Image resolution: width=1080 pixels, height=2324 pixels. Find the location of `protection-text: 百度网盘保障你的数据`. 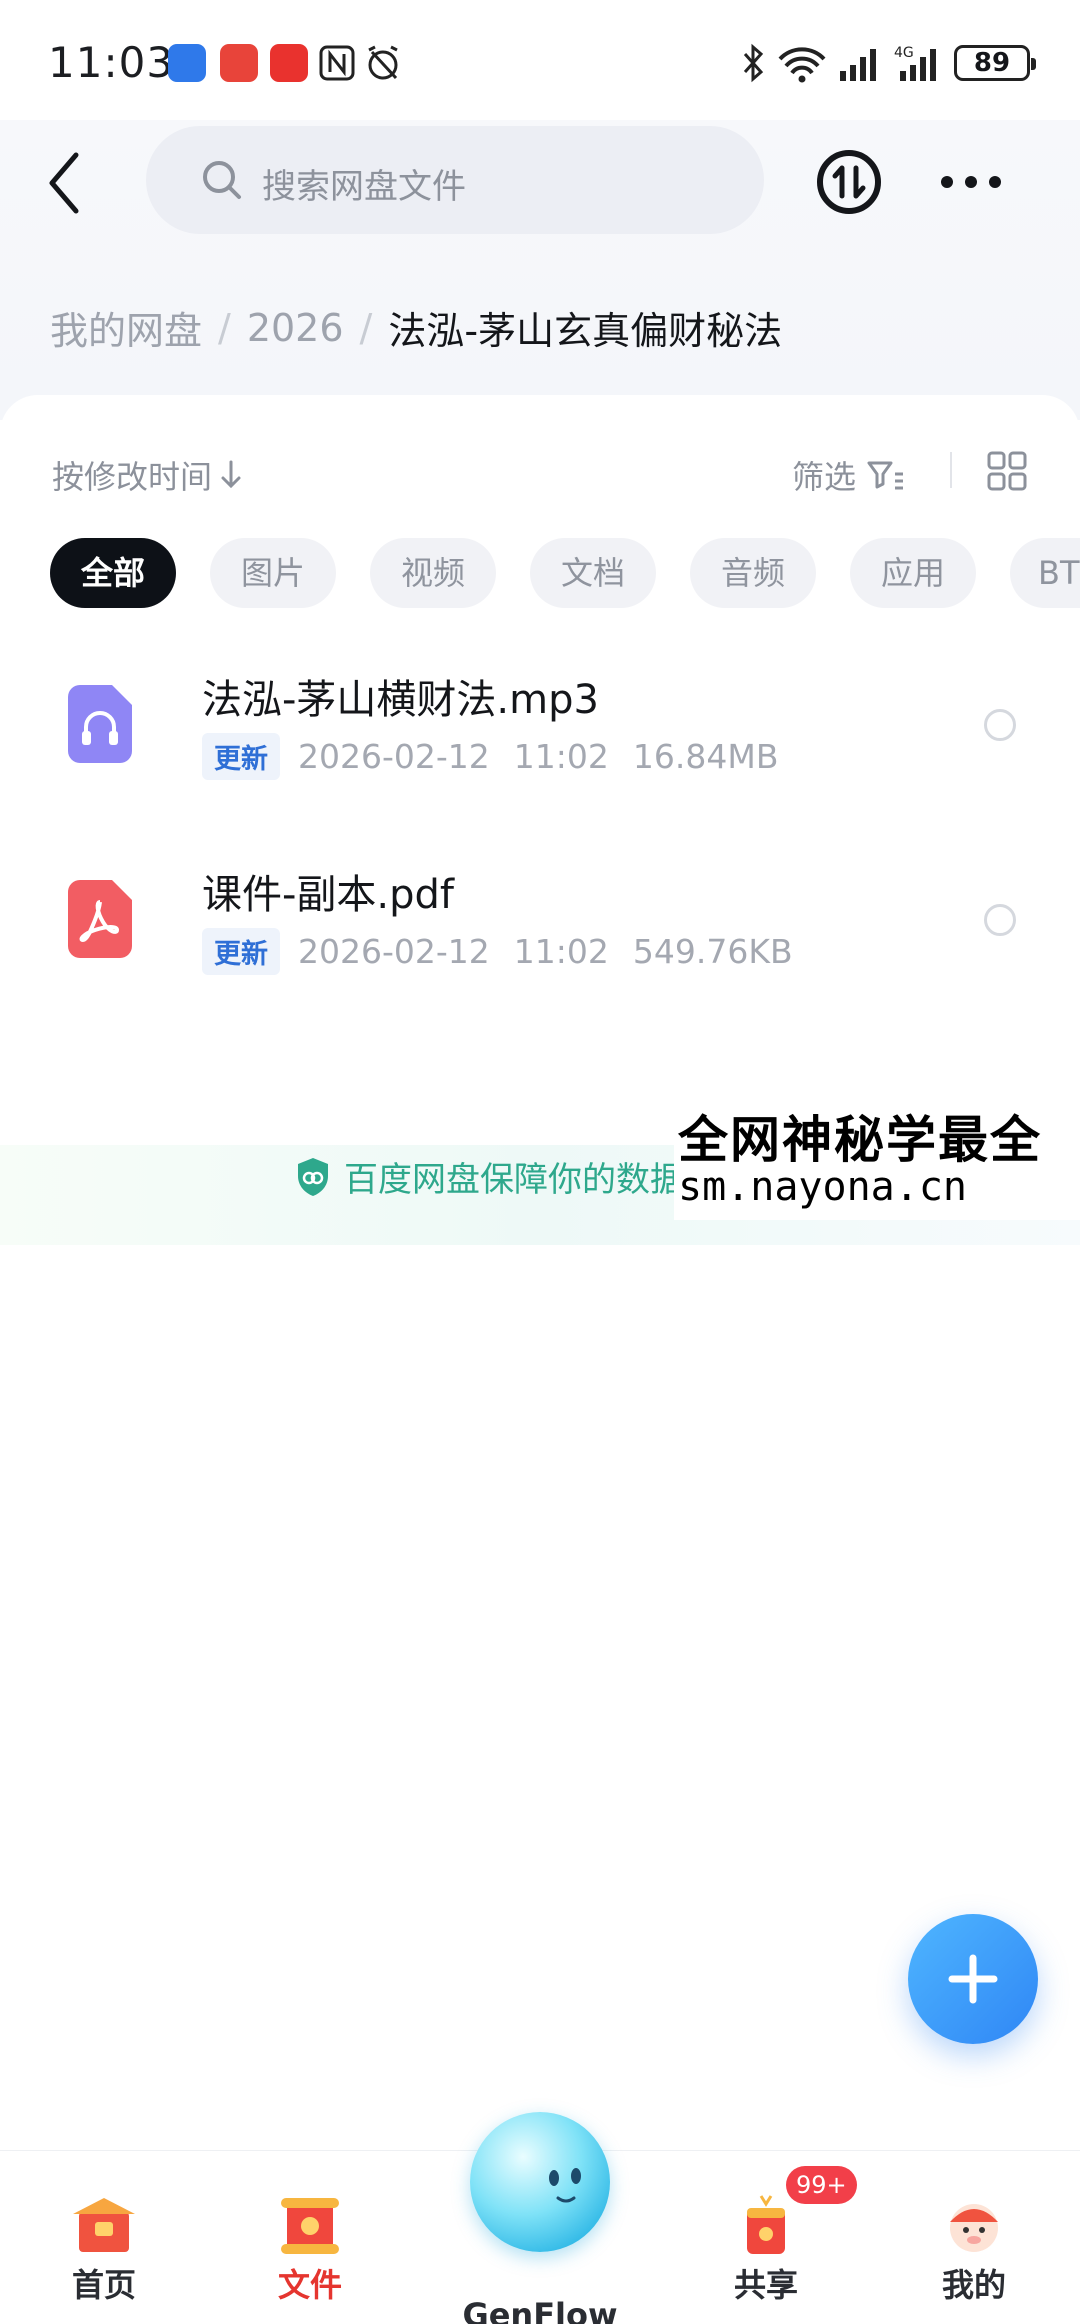

protection-text: 百度网盘保障你的数据 is located at coordinates (514, 1180).